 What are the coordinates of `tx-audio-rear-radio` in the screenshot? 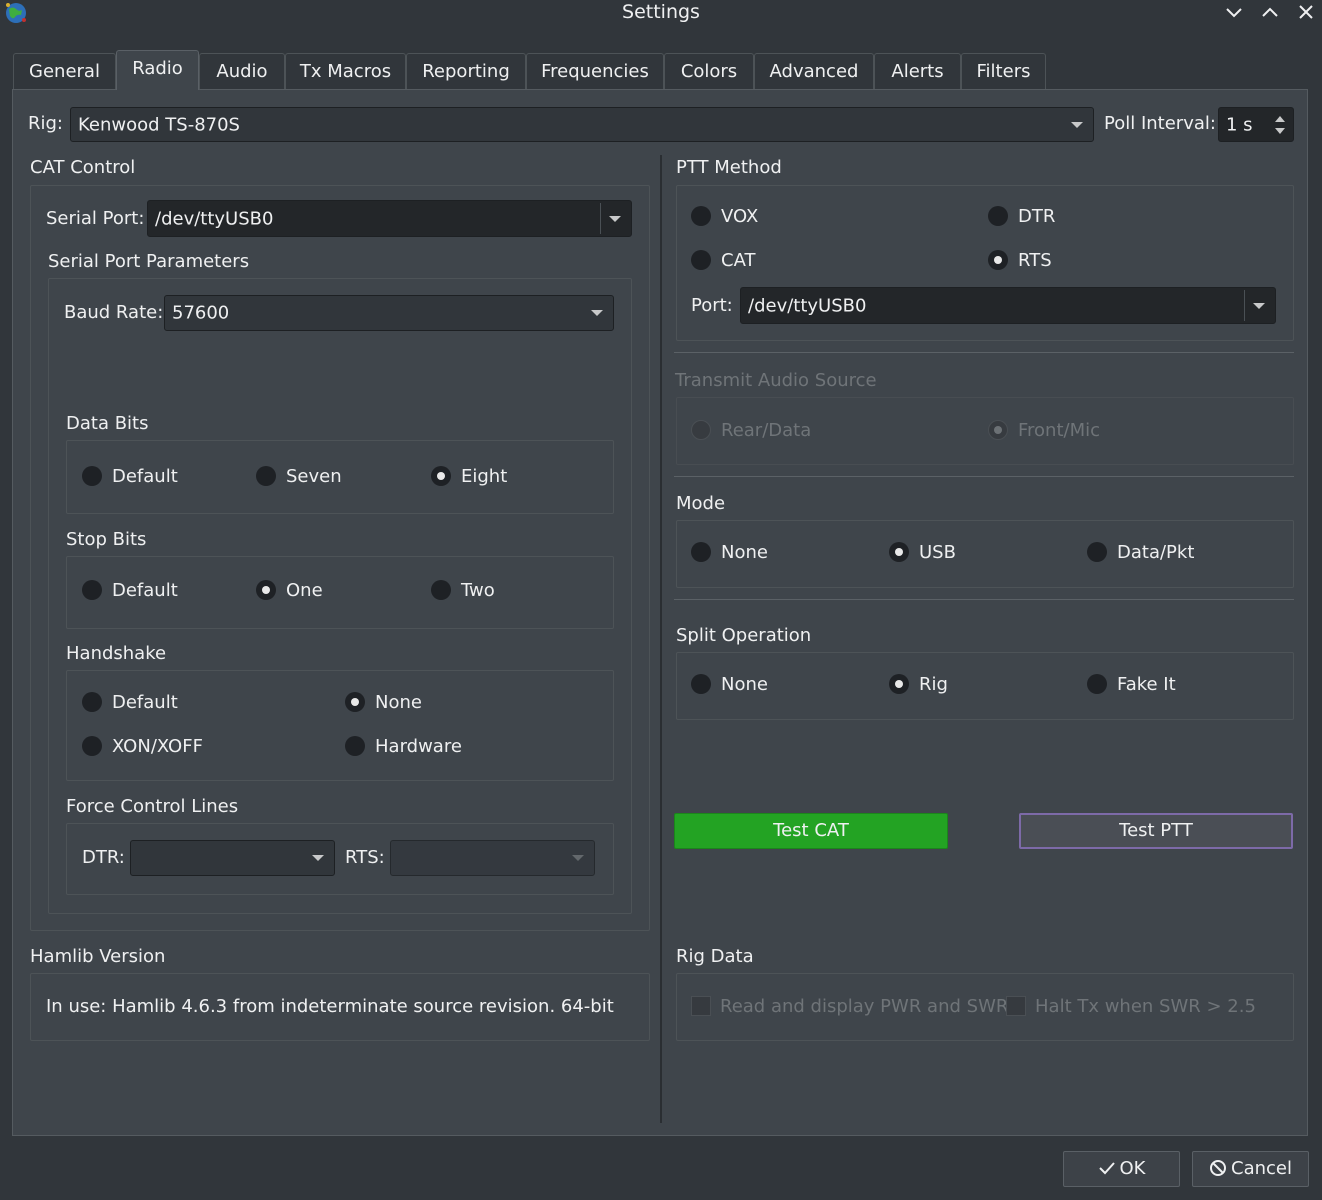 It's located at (701, 430).